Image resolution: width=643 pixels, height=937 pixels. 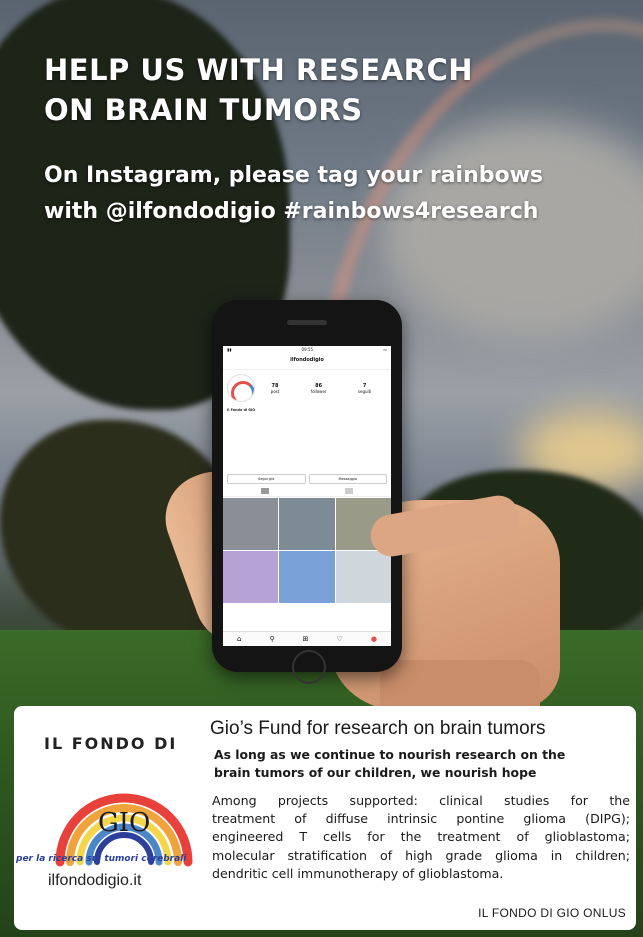 What do you see at coordinates (347, 479) in the screenshot?
I see `message-button: Messaggio` at bounding box center [347, 479].